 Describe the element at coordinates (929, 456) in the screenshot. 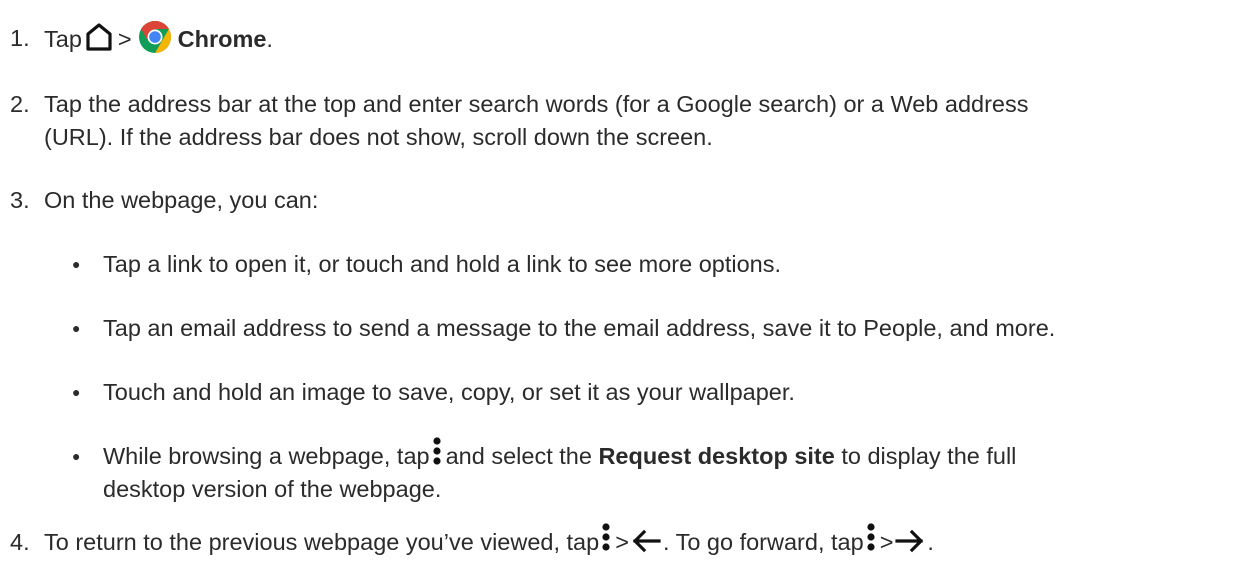

I see `bullet-text-post: to display the full` at that location.